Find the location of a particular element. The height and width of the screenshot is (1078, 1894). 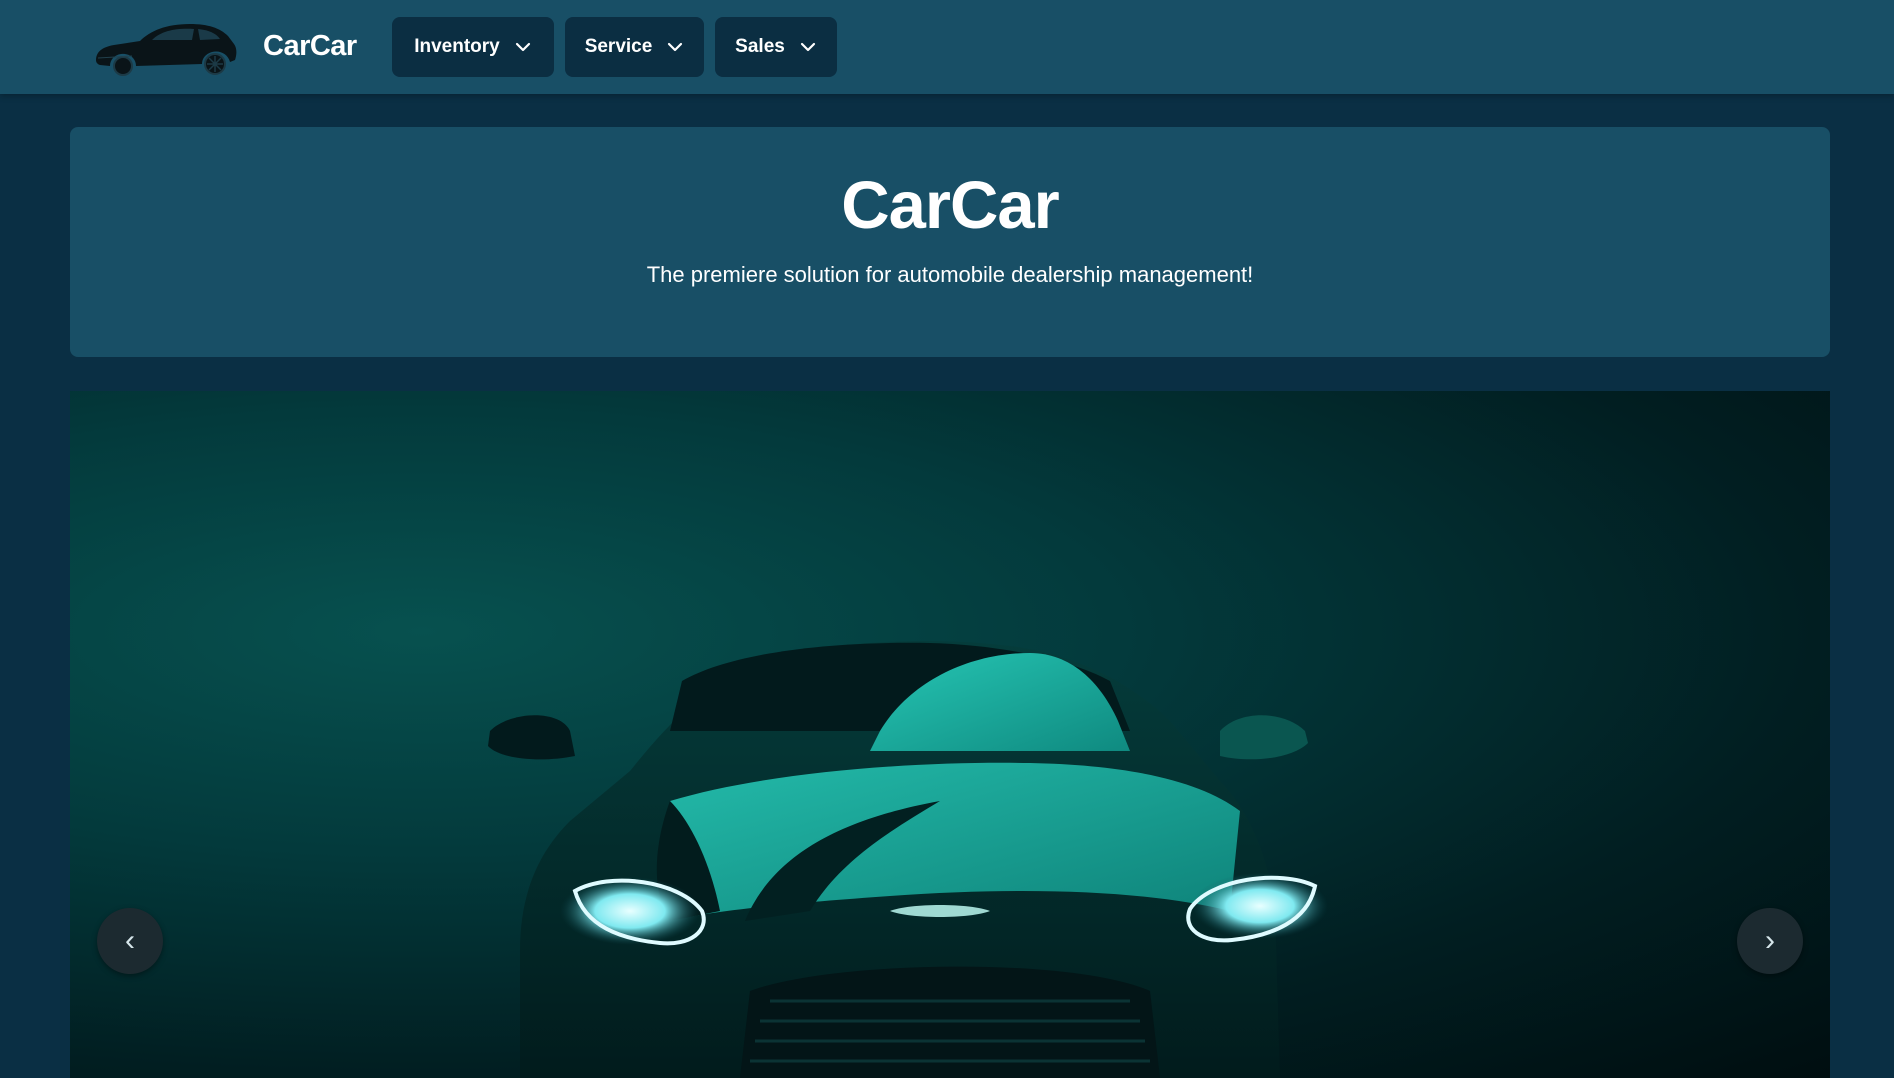

car-silhouette-icon is located at coordinates (165, 47).